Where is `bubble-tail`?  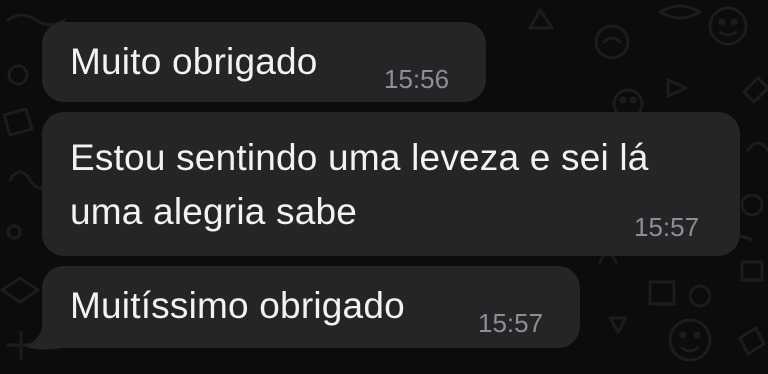 bubble-tail is located at coordinates (43, 336).